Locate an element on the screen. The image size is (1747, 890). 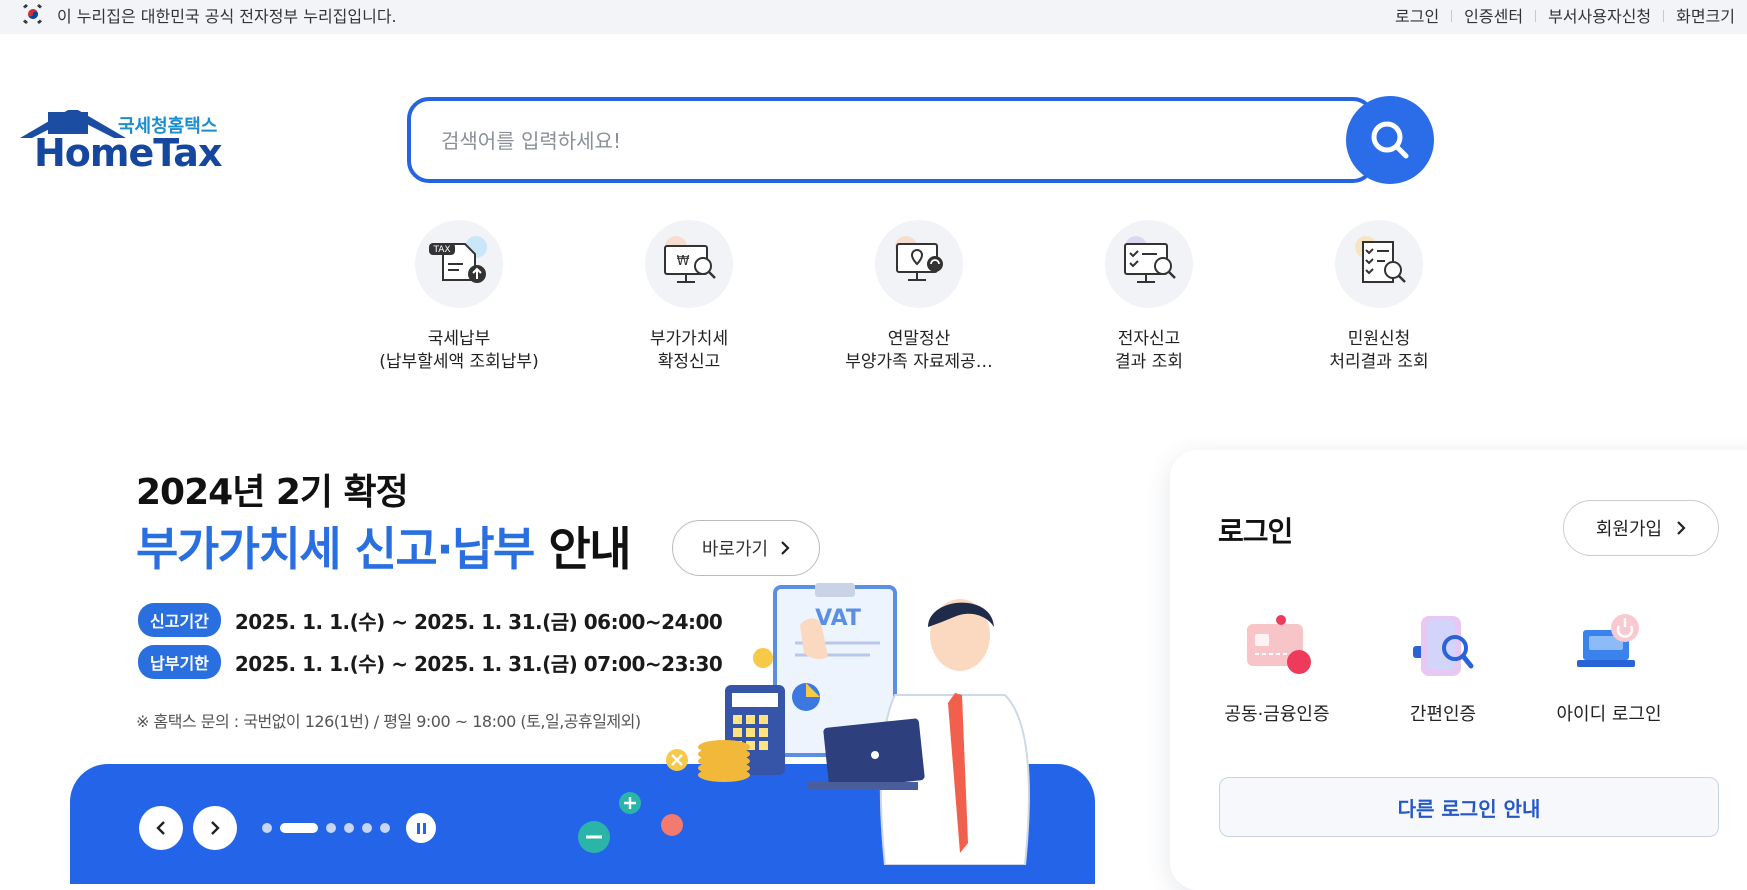
search-button is located at coordinates (1390, 140).